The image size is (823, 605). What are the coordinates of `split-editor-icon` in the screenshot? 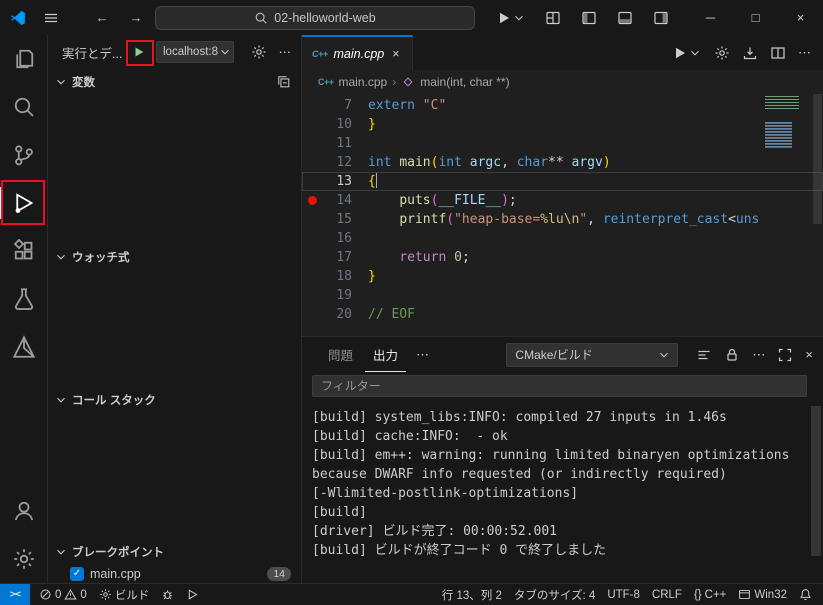 It's located at (778, 53).